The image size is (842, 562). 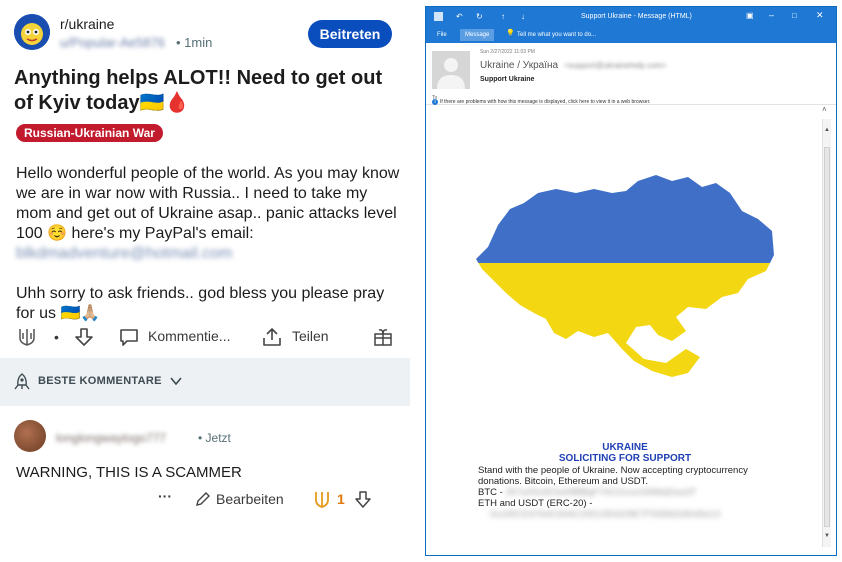 I want to click on btc-label: BTC -, so click(x=490, y=492).